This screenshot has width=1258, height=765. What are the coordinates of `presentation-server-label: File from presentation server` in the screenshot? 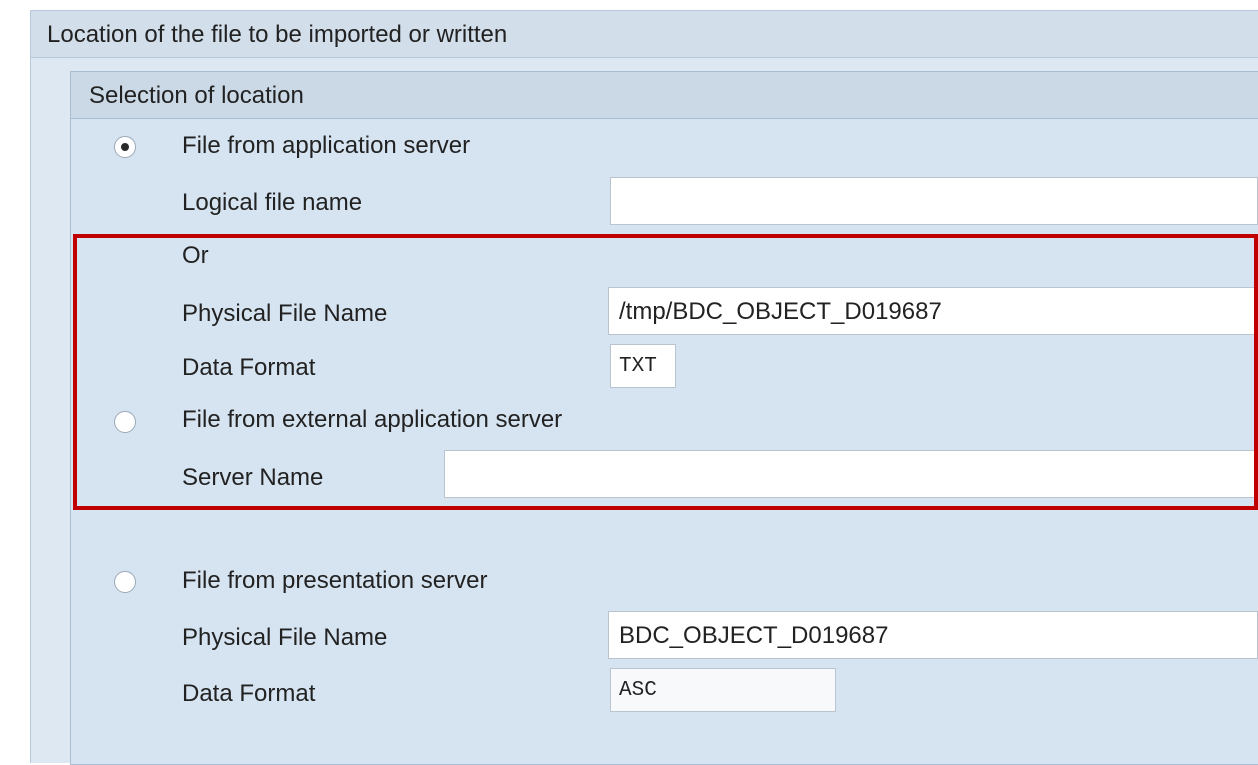 It's located at (335, 580).